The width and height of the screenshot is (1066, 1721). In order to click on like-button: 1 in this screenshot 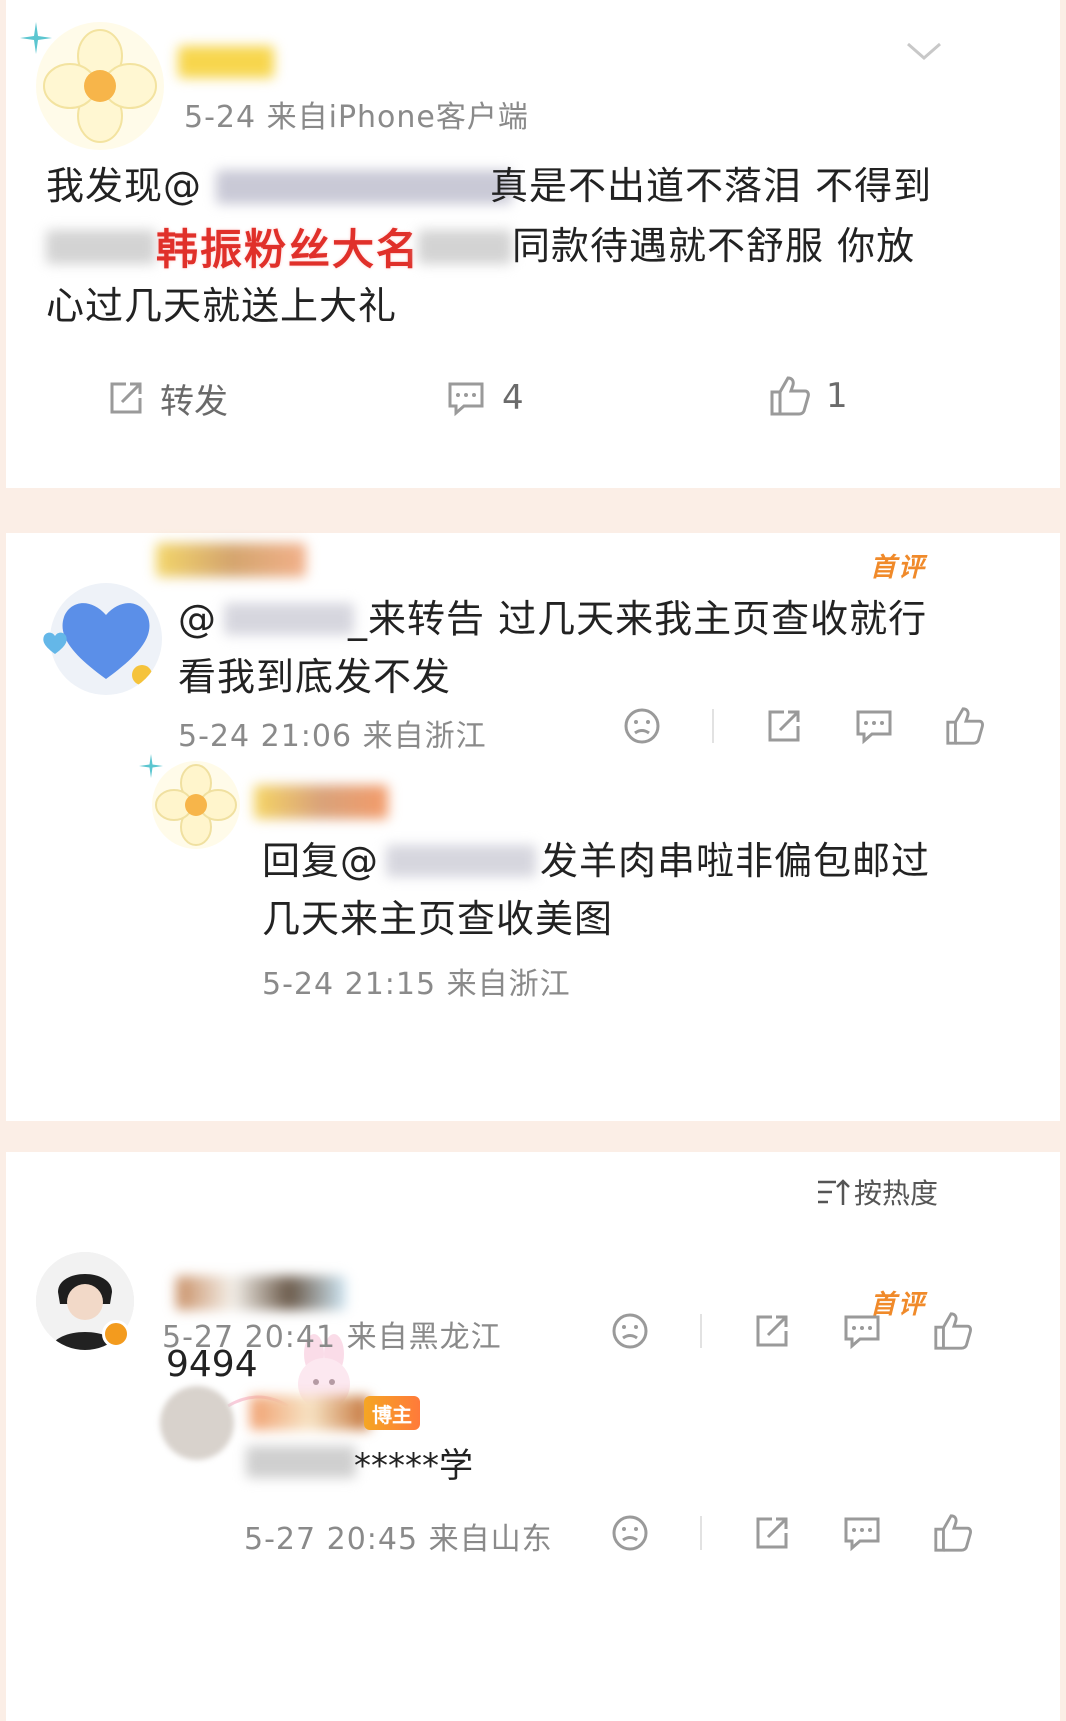, I will do `click(808, 396)`.